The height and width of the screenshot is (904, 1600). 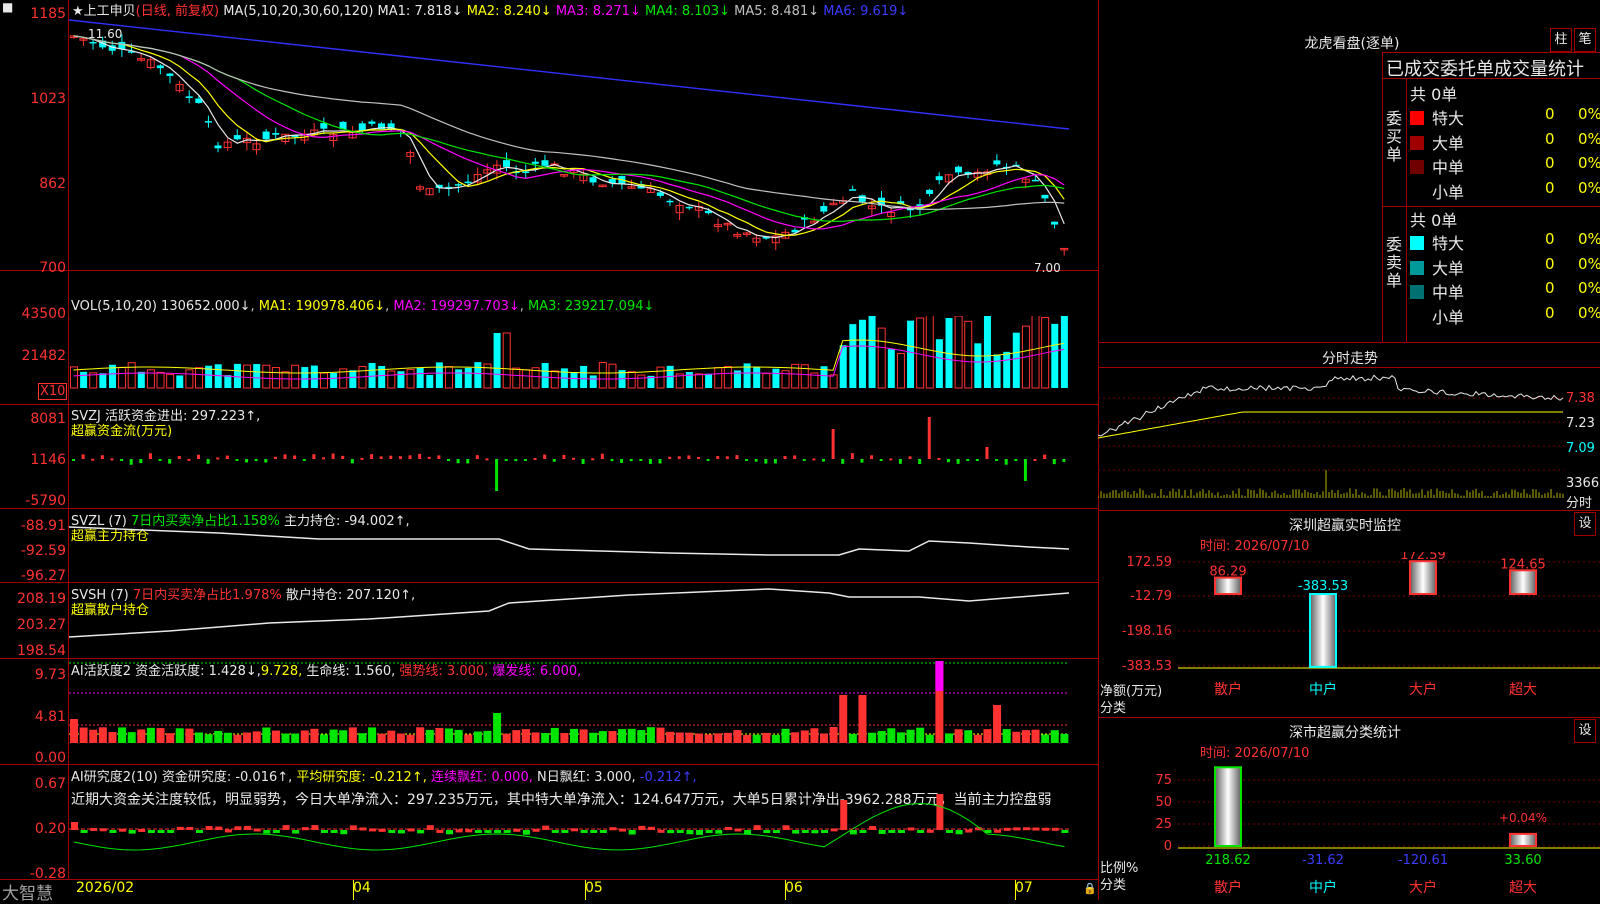 I want to click on stats-left-line, so click(x=1382, y=197).